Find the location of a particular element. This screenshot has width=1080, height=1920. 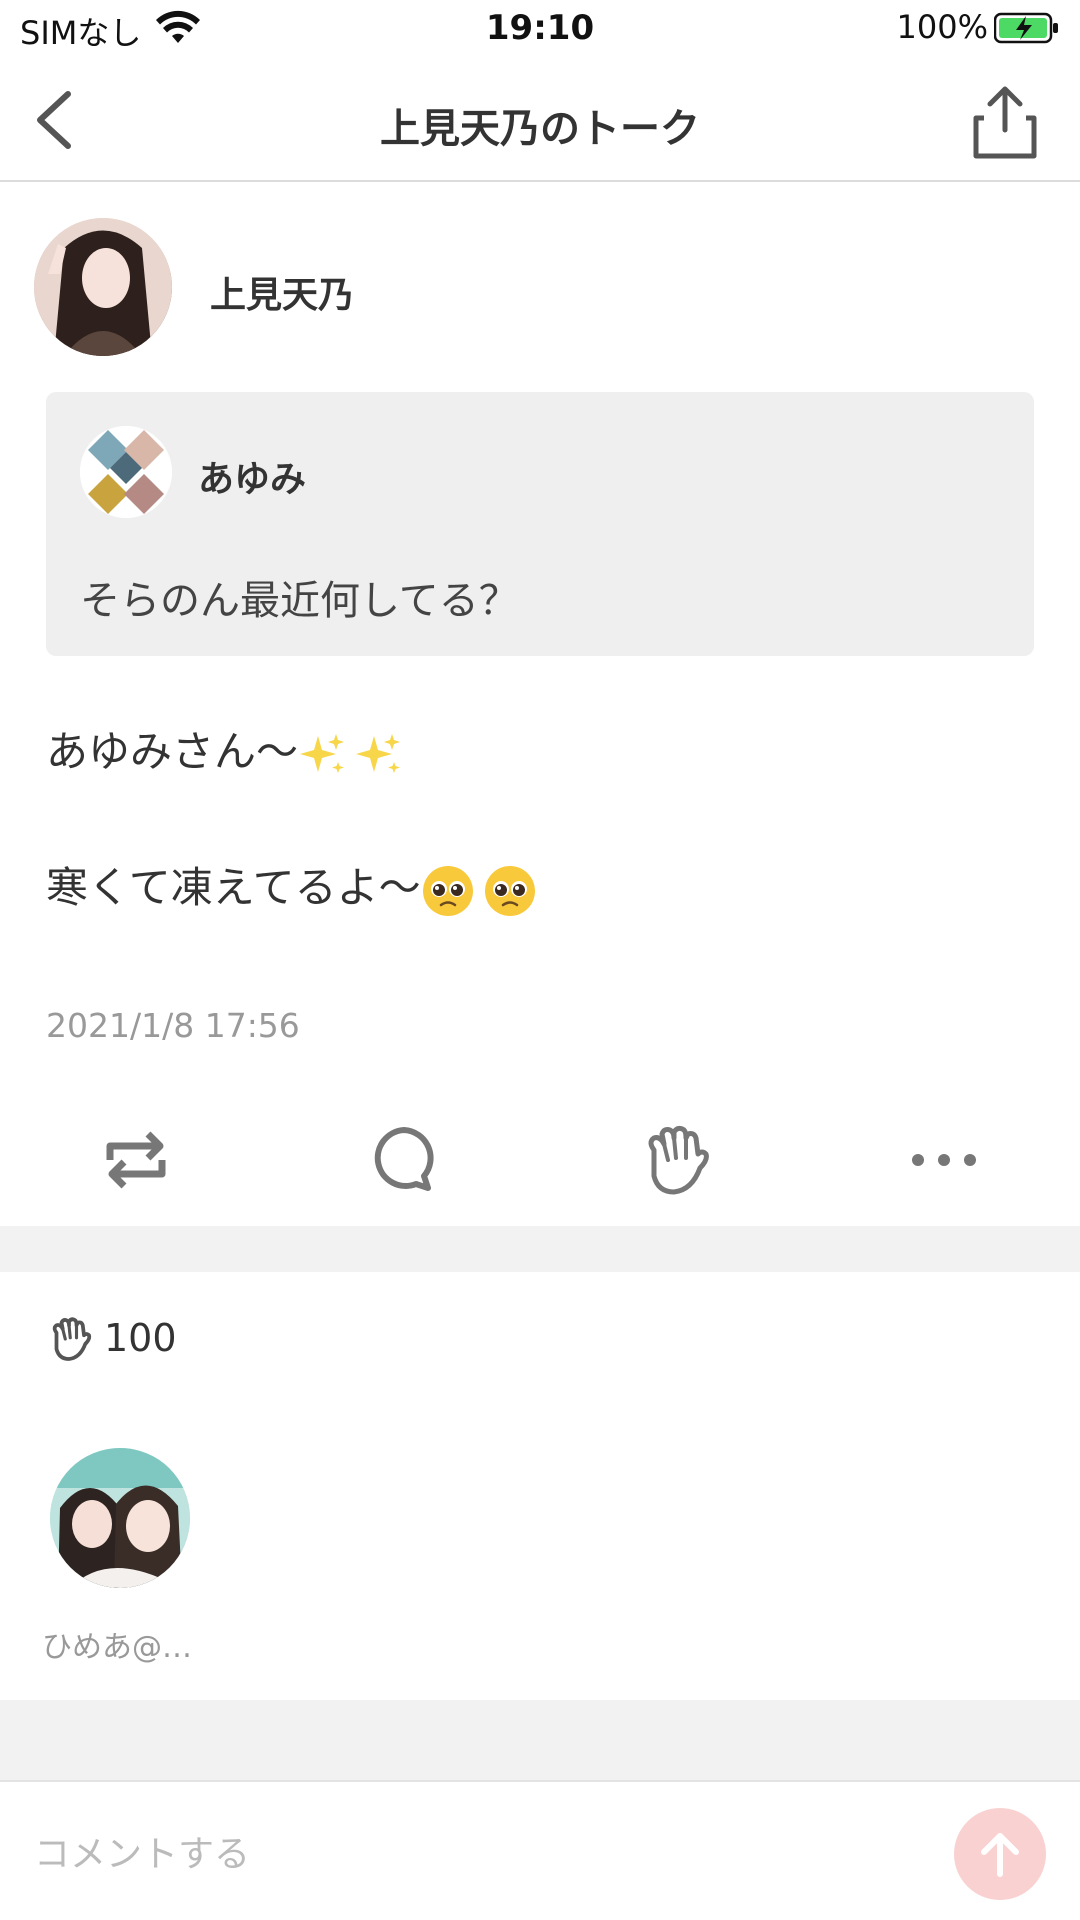

comment-bar is located at coordinates (540, 1850).